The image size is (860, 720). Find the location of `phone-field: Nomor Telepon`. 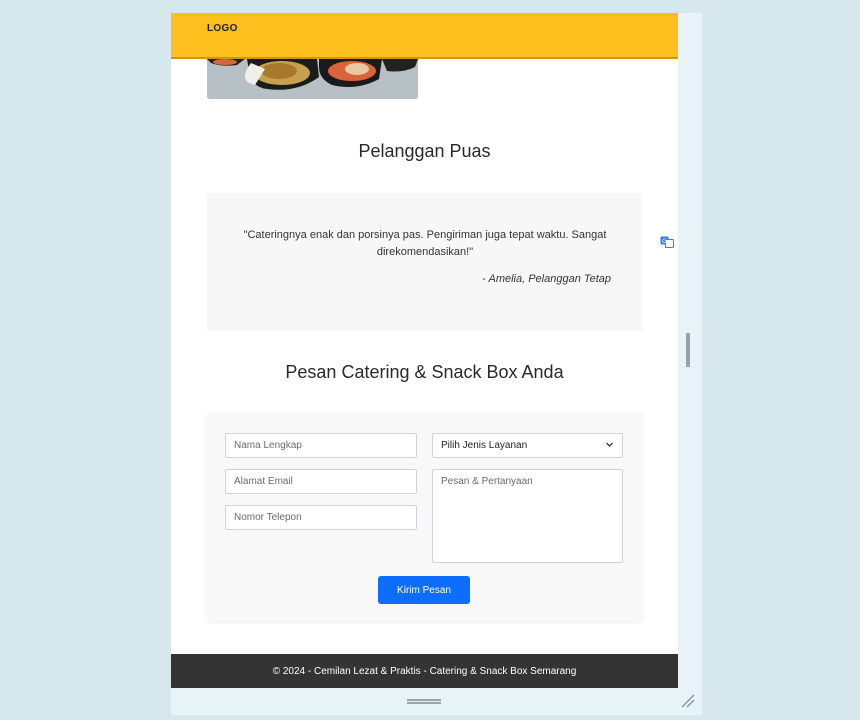

phone-field: Nomor Telepon is located at coordinates (321, 517).